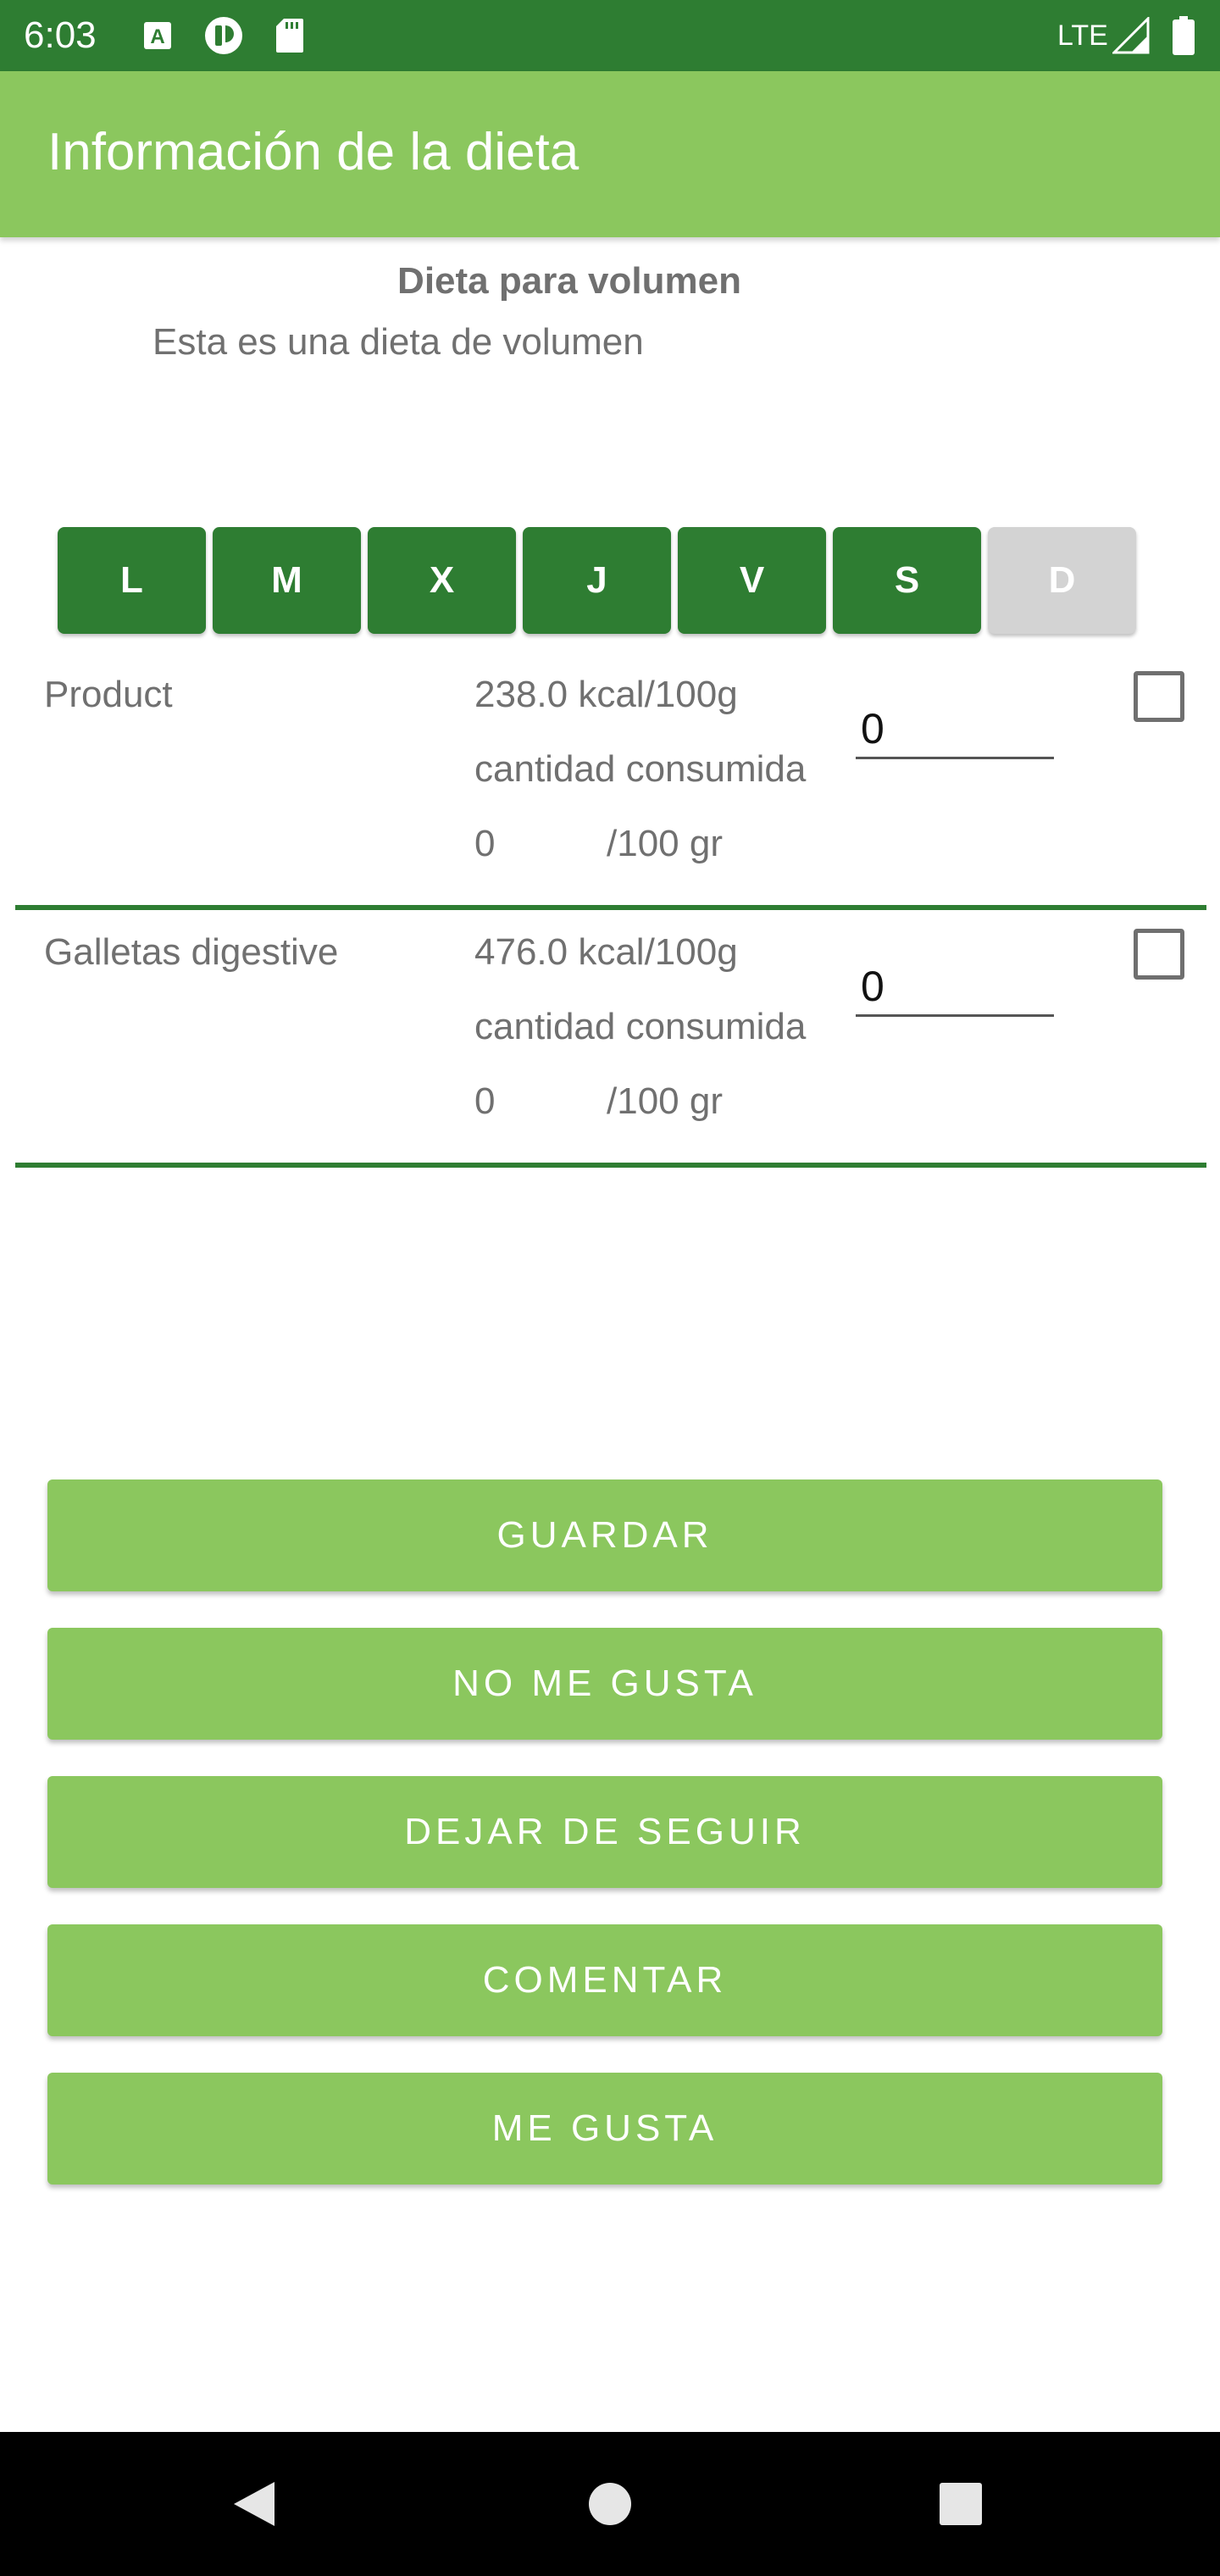  What do you see at coordinates (606, 694) in the screenshot?
I see `product-kcal: 238.0 kcal/100g` at bounding box center [606, 694].